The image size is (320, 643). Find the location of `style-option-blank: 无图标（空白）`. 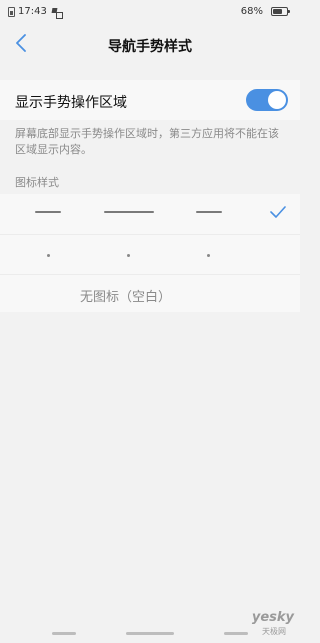

style-option-blank: 无图标（空白） is located at coordinates (150, 294).